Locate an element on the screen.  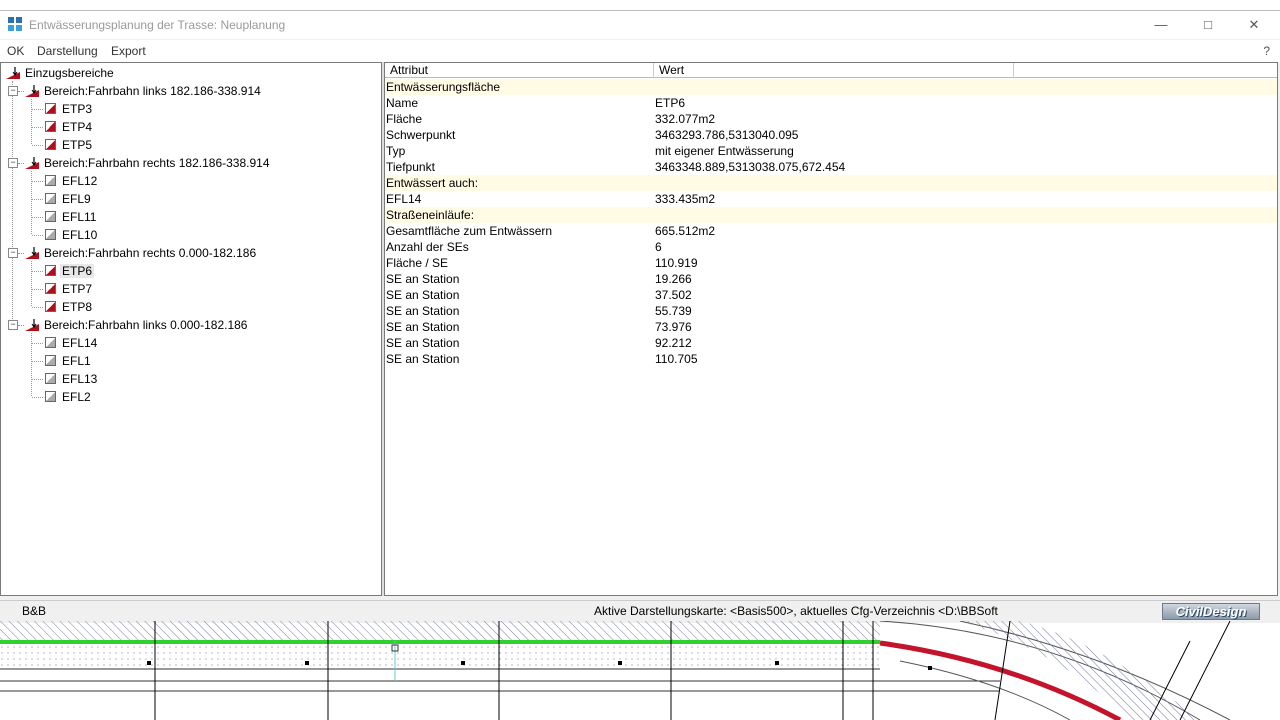
tree-item-label: EFL1 is located at coordinates (76, 361).